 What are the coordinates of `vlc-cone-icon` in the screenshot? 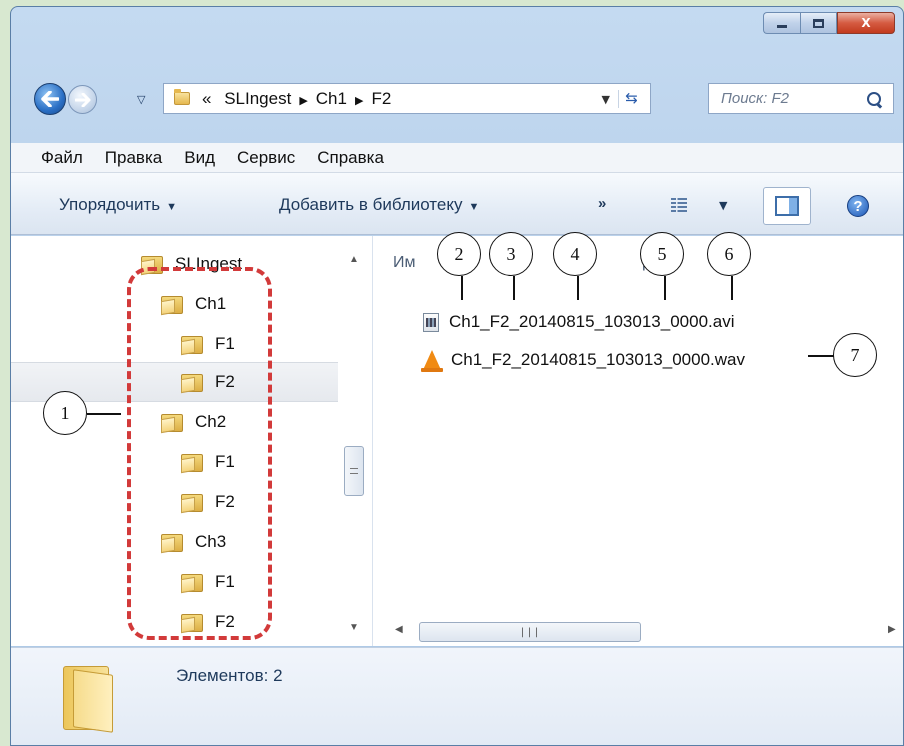 It's located at (432, 361).